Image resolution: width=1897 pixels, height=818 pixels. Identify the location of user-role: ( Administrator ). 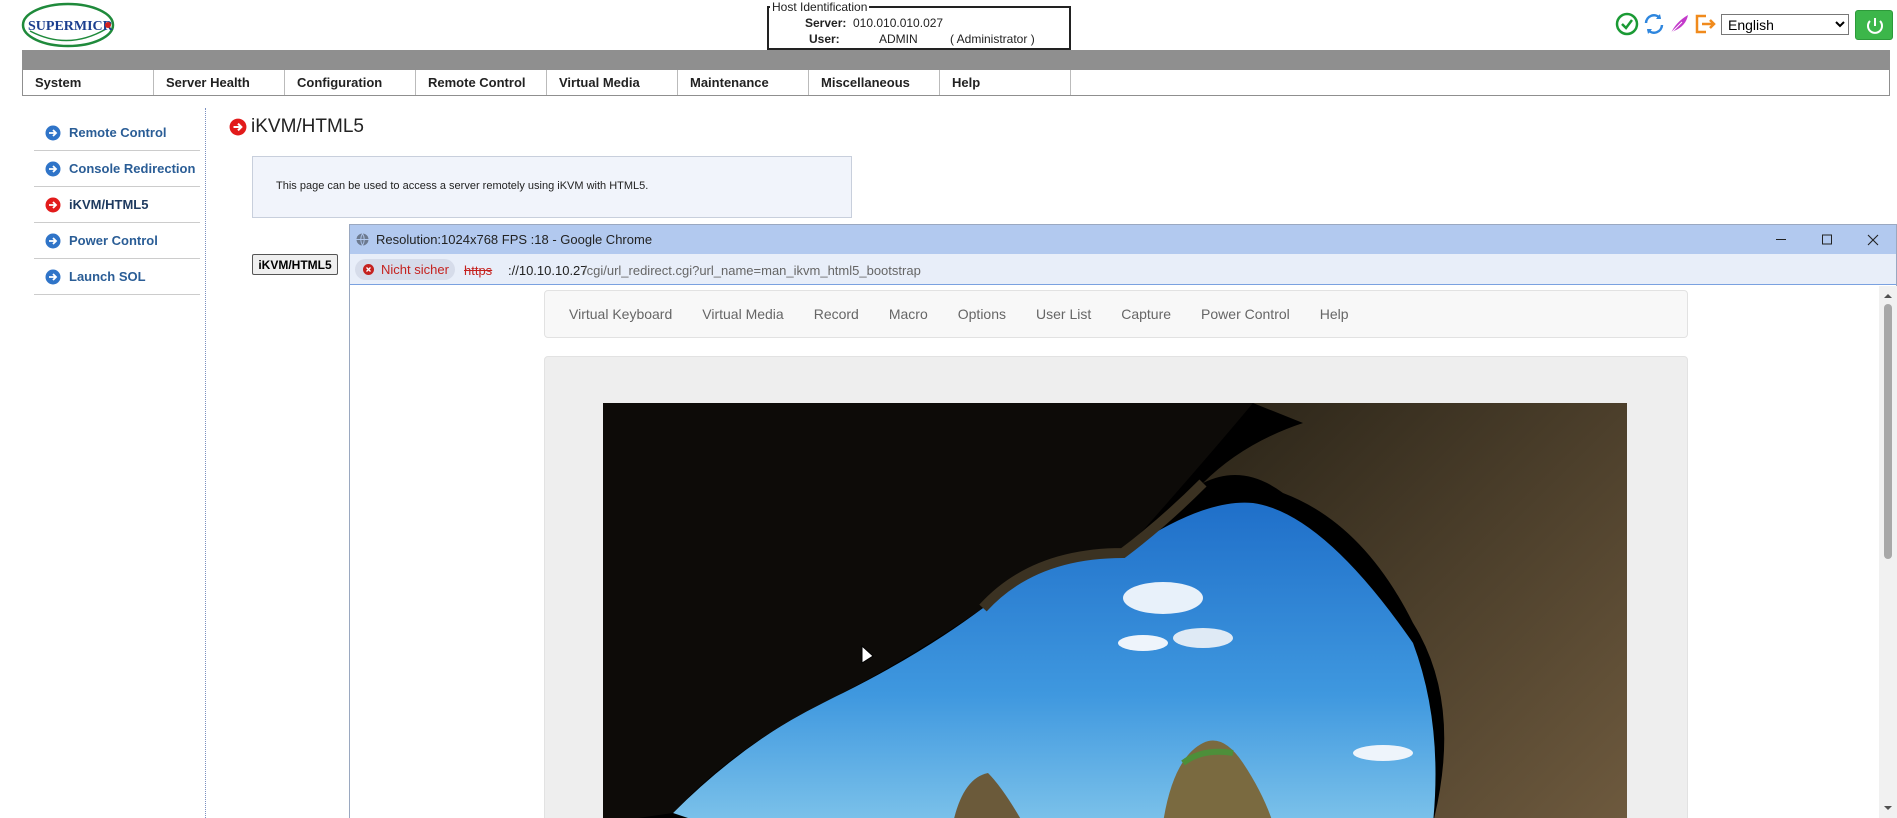
(992, 39).